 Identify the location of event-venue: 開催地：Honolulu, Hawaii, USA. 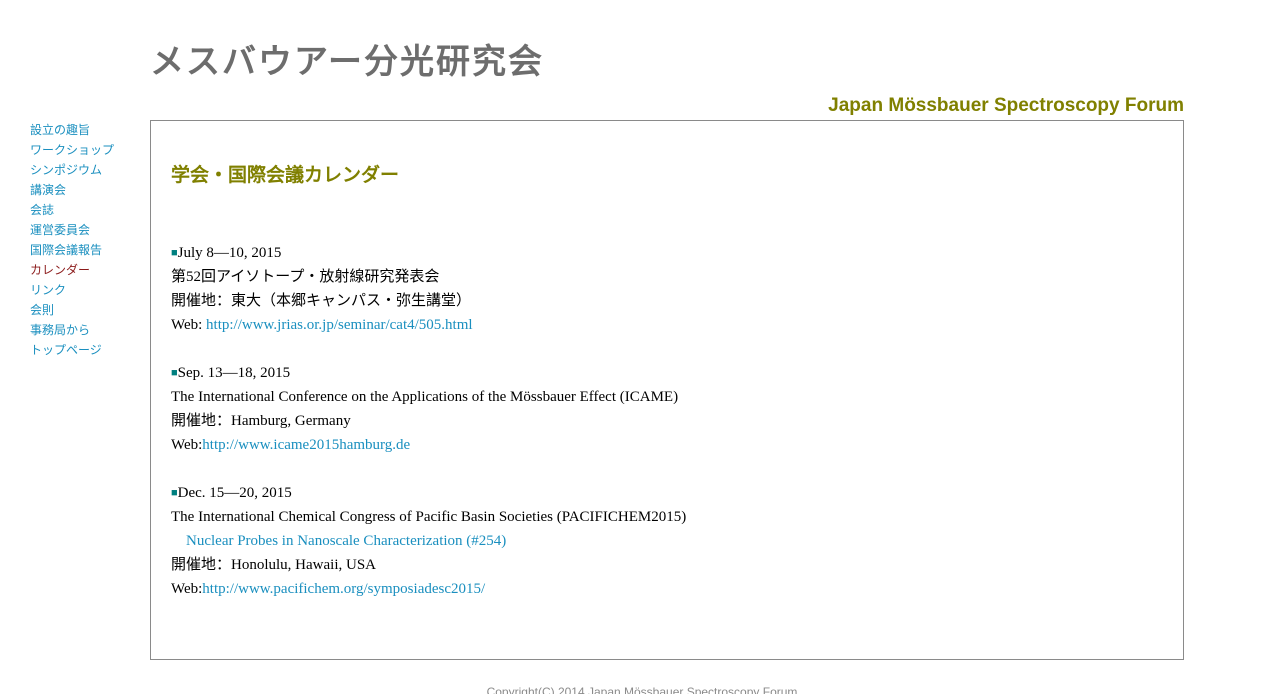
(273, 565).